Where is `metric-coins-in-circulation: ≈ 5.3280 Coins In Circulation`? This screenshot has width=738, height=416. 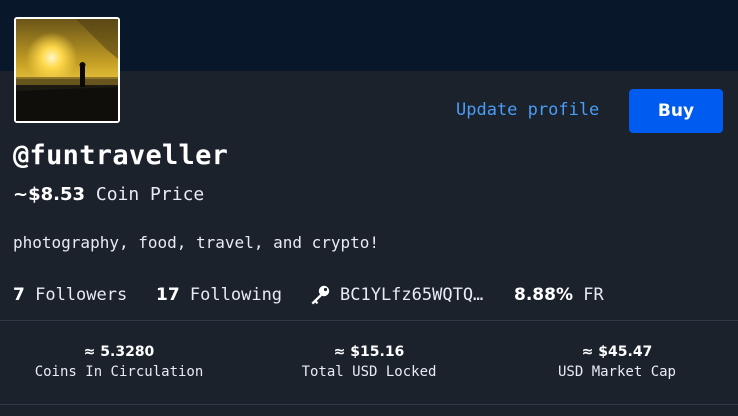 metric-coins-in-circulation: ≈ 5.3280 Coins In Circulation is located at coordinates (119, 362).